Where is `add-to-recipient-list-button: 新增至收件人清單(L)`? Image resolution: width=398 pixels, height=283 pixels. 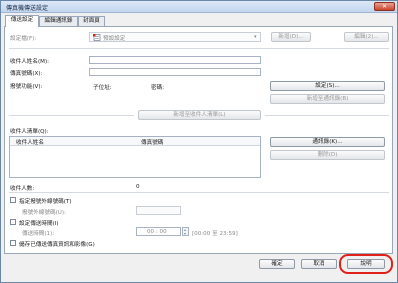 add-to-recipient-list-button: 新增至收件人清單(L) is located at coordinates (199, 115).